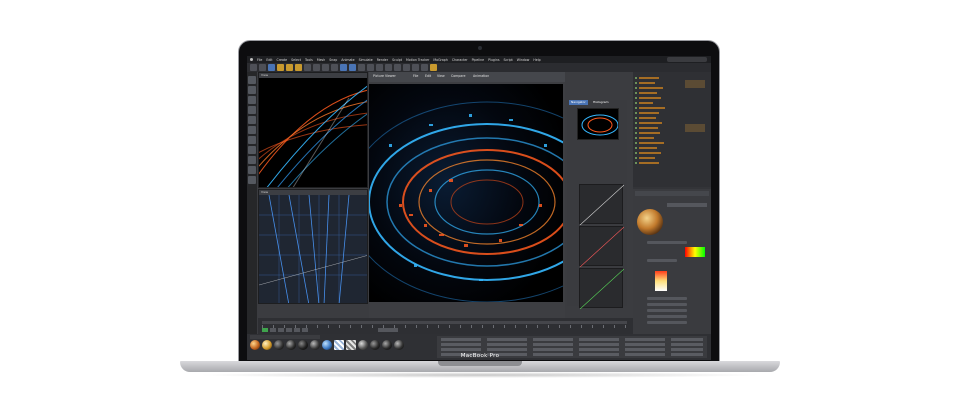  I want to click on render-image, so click(466, 193).